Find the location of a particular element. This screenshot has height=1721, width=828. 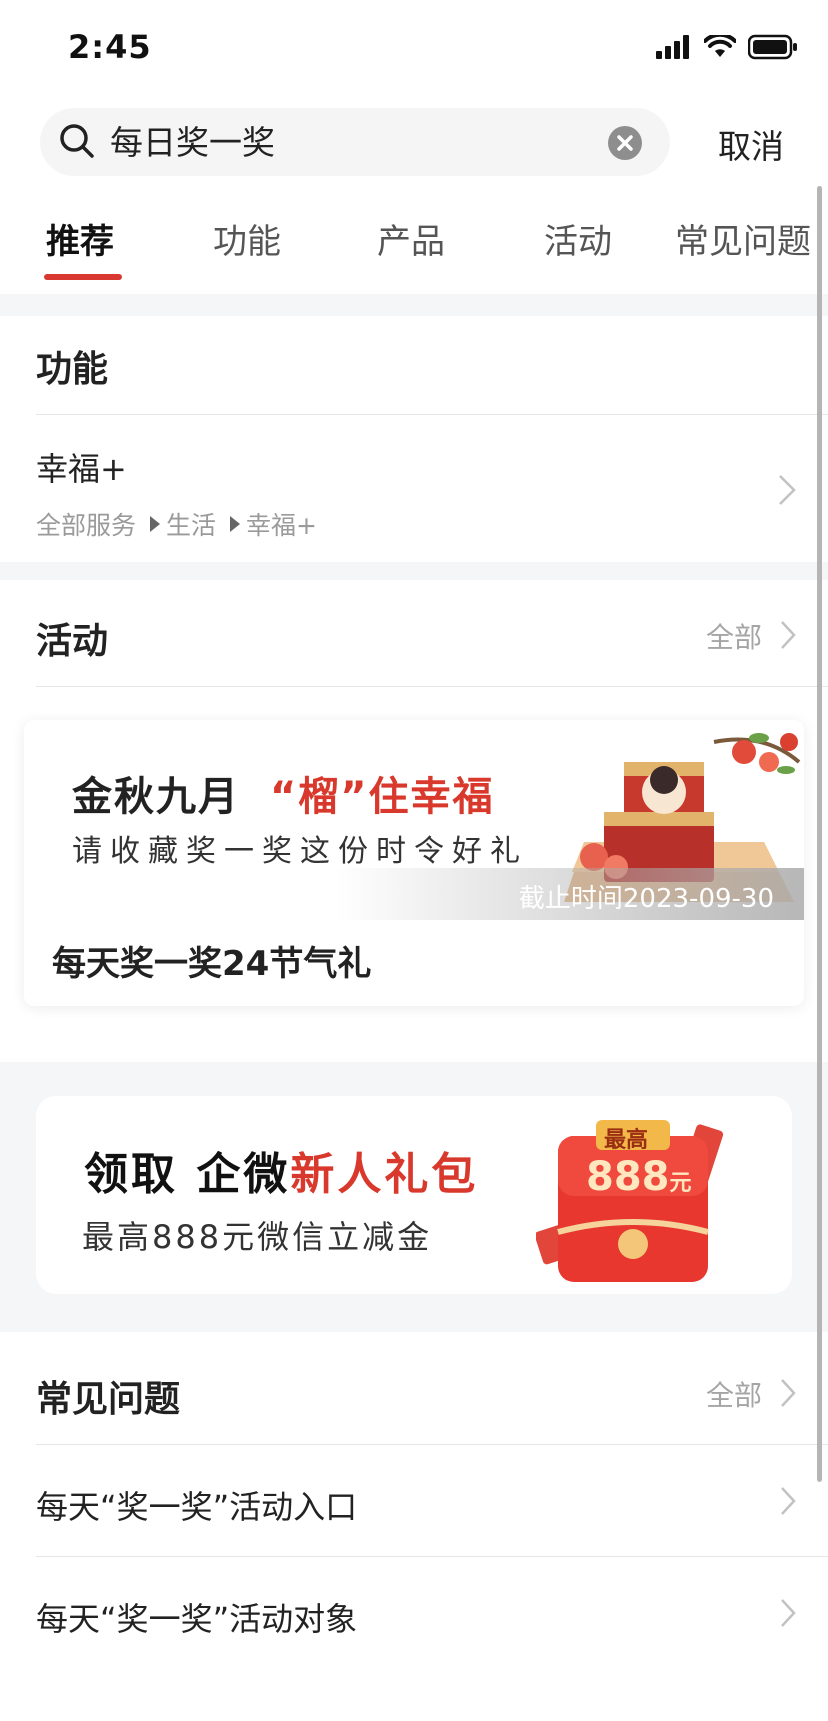

category-tabs: 推荐 功能 产品 活动 常见问题 is located at coordinates (414, 241).